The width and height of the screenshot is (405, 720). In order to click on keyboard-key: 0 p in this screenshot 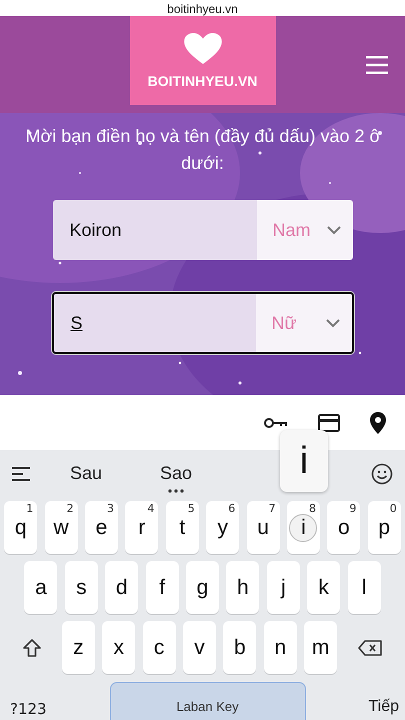, I will do `click(384, 527)`.